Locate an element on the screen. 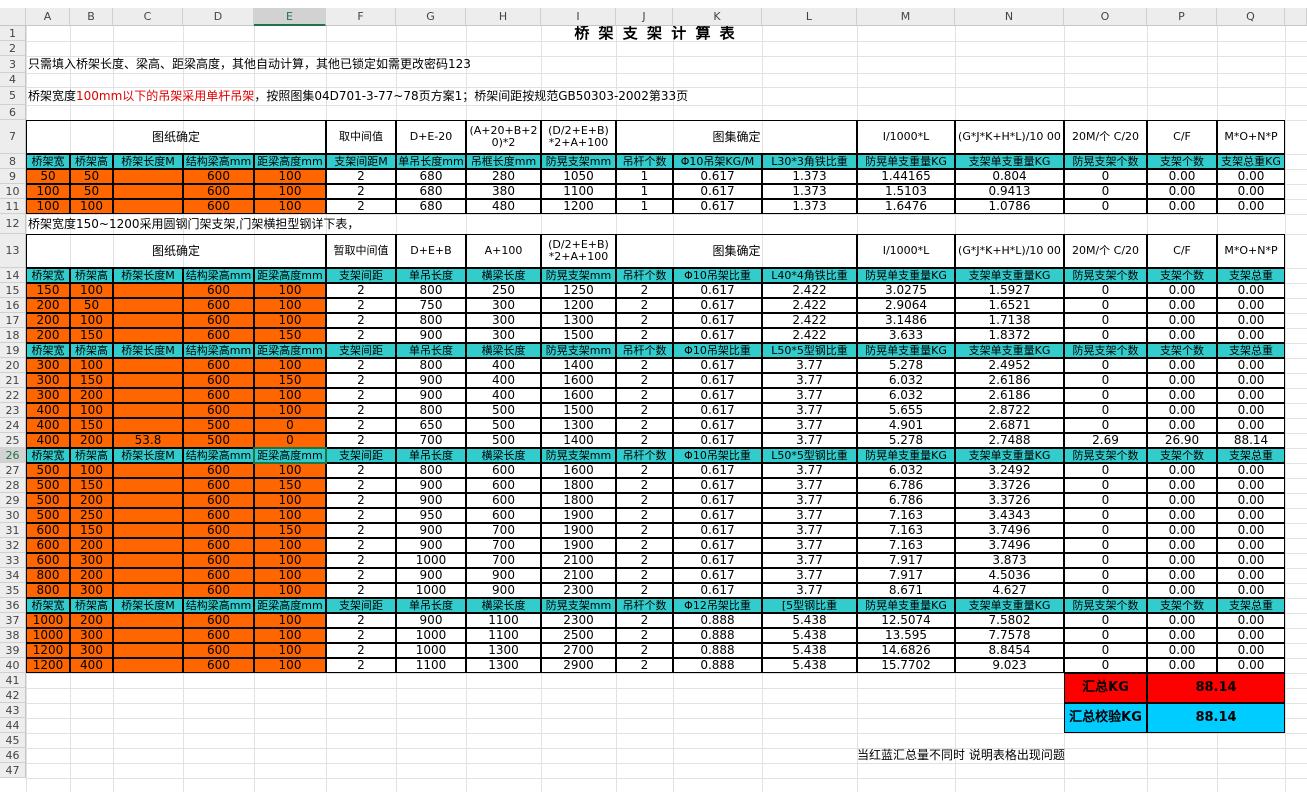  input-cell: 1000 is located at coordinates (48, 620).